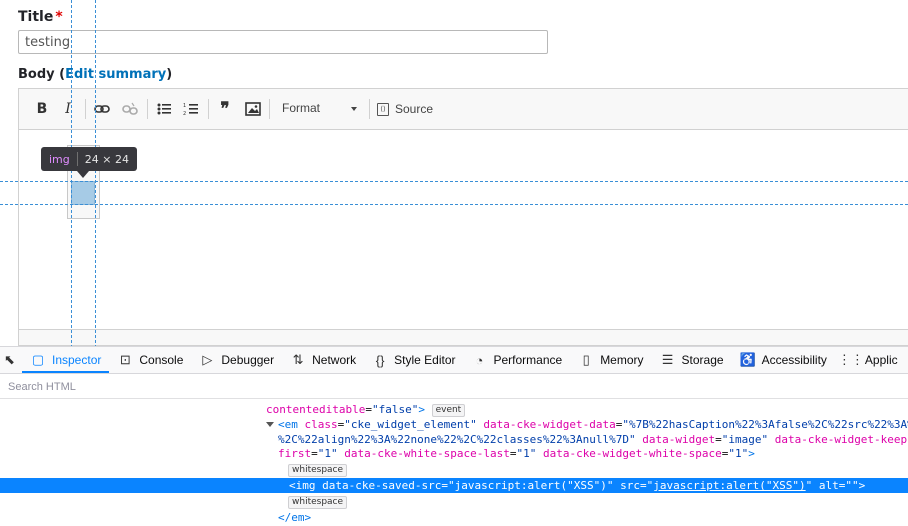 The height and width of the screenshot is (526, 908). I want to click on storage-icon: ☰, so click(667, 359).